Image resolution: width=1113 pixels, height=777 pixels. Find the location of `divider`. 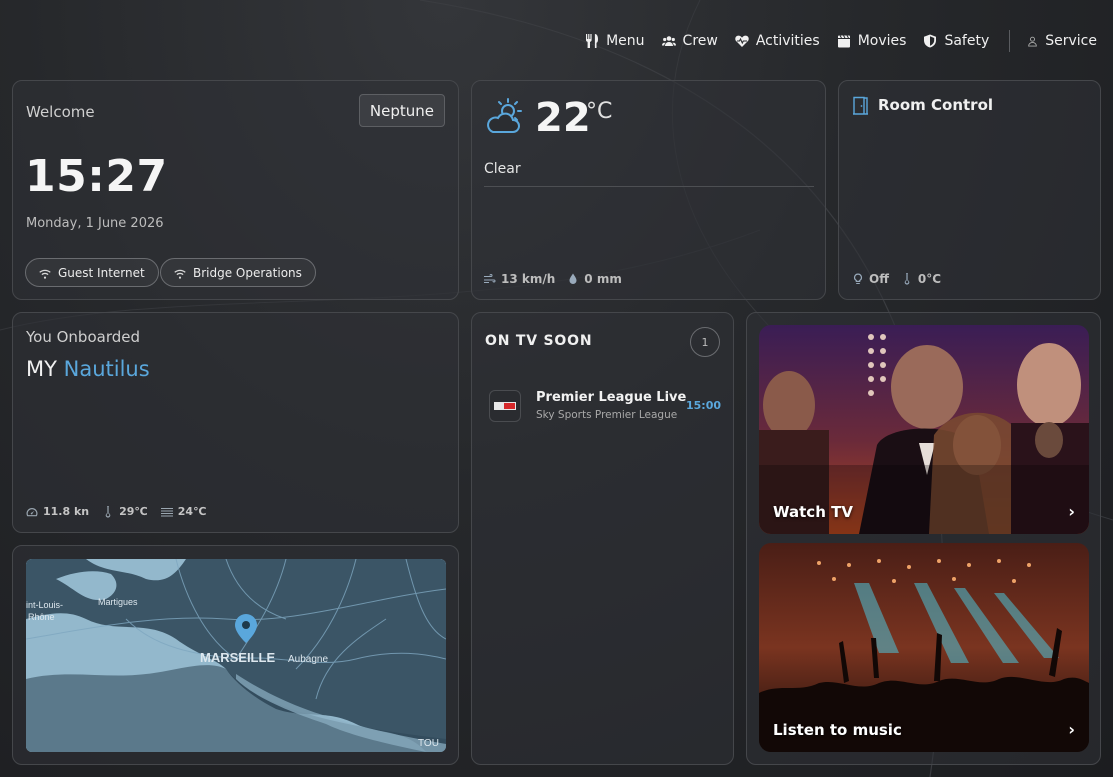

divider is located at coordinates (649, 186).